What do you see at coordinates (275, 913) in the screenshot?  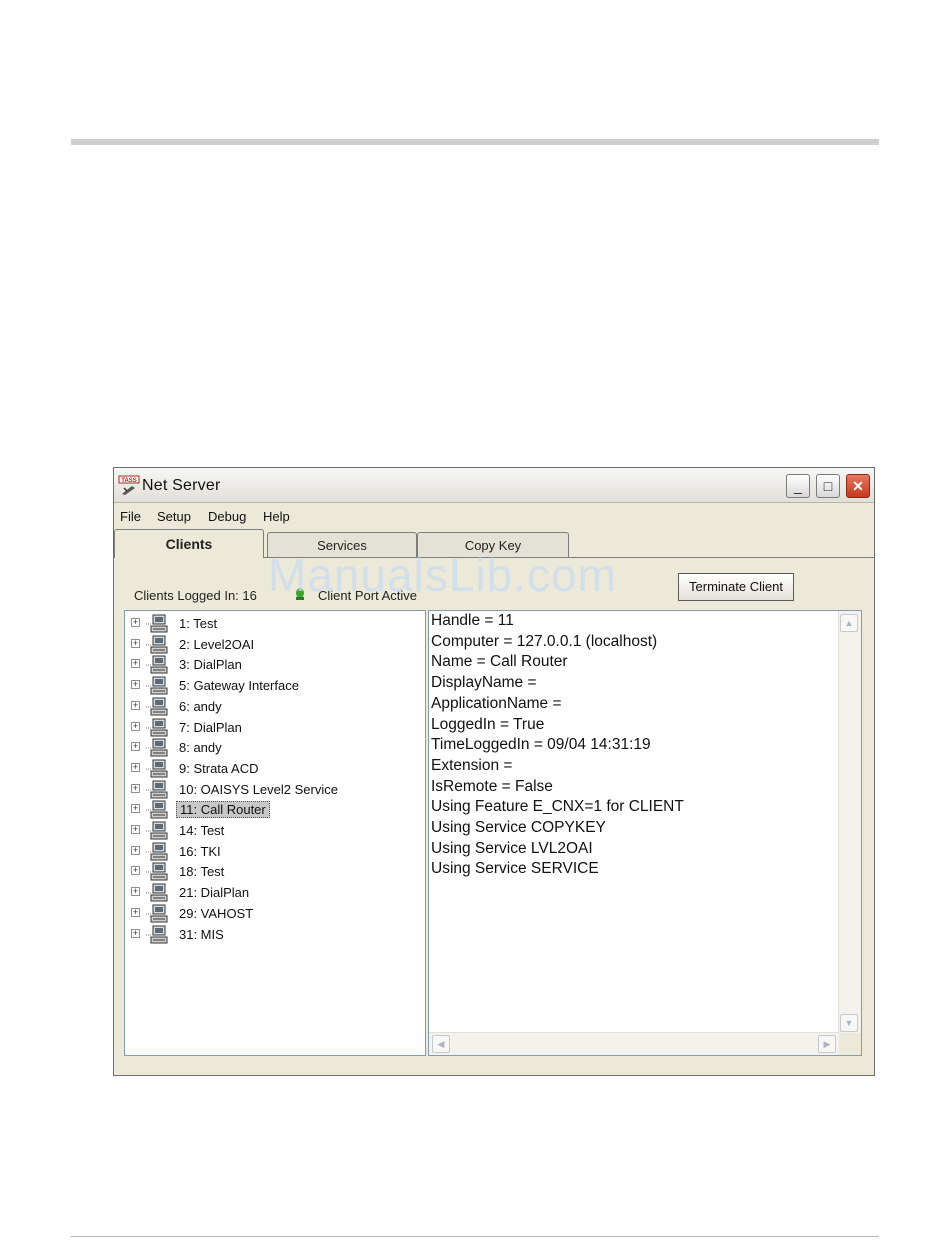 I see `client-tree-item: +29: VAHOST` at bounding box center [275, 913].